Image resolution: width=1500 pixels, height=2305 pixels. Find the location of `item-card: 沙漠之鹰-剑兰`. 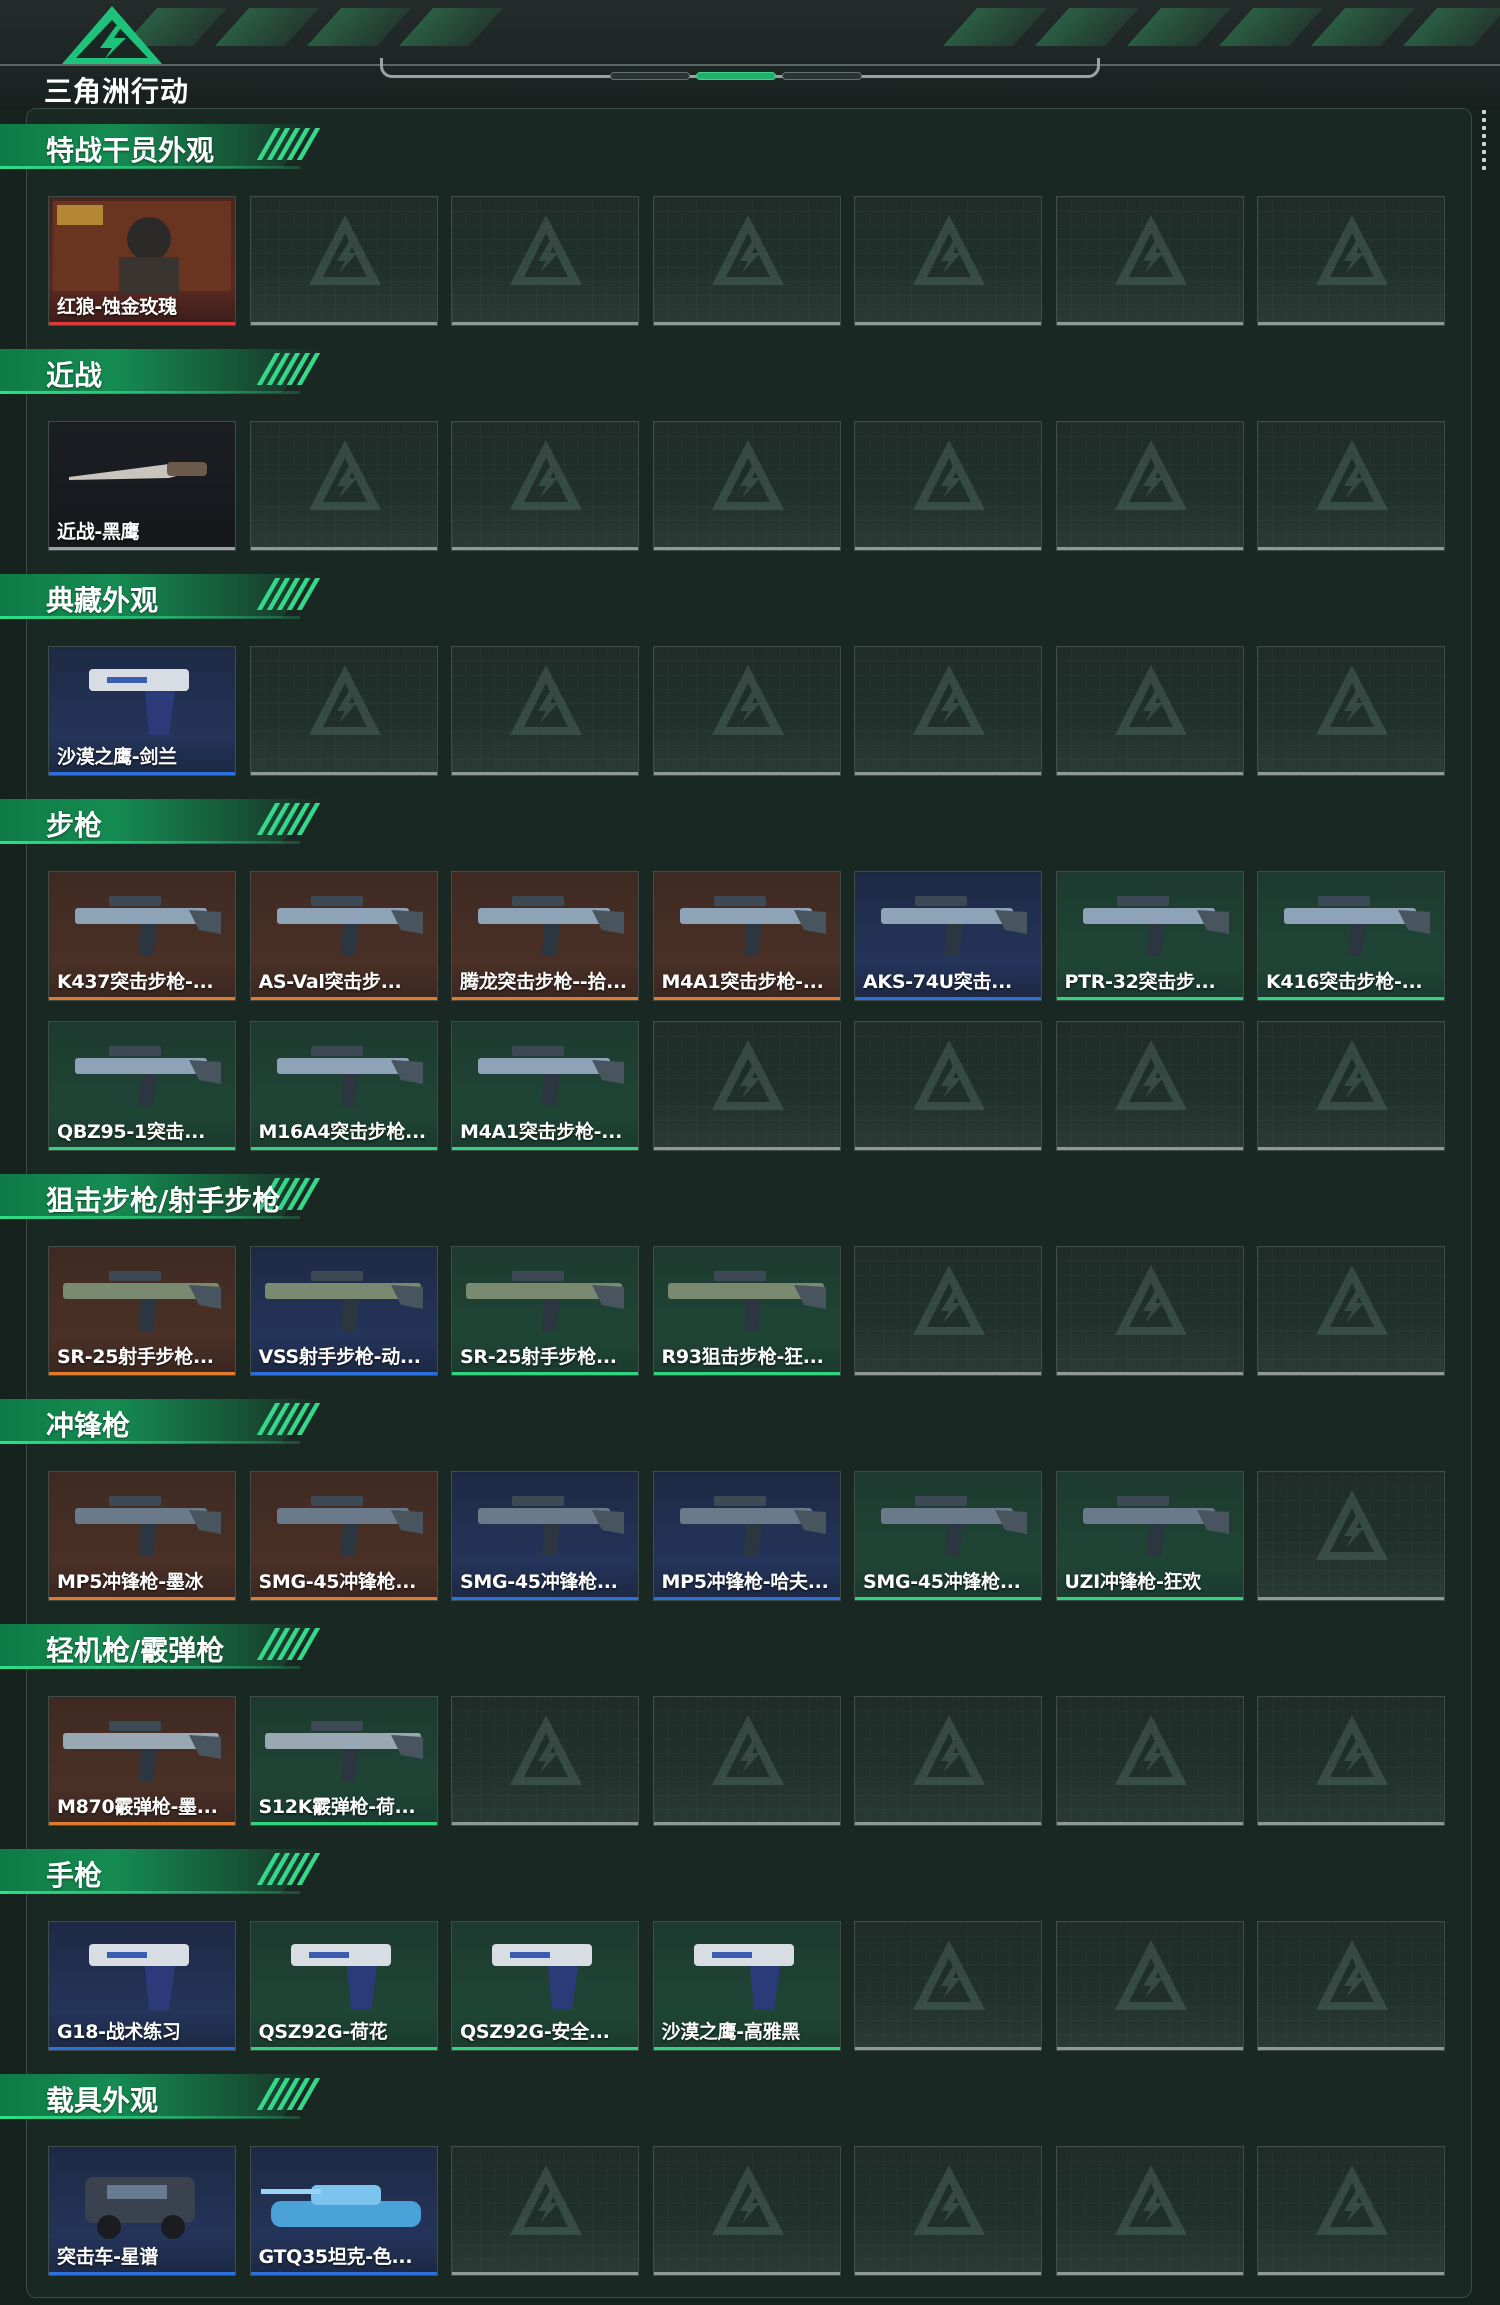

item-card: 沙漠之鹰-剑兰 is located at coordinates (142, 711).